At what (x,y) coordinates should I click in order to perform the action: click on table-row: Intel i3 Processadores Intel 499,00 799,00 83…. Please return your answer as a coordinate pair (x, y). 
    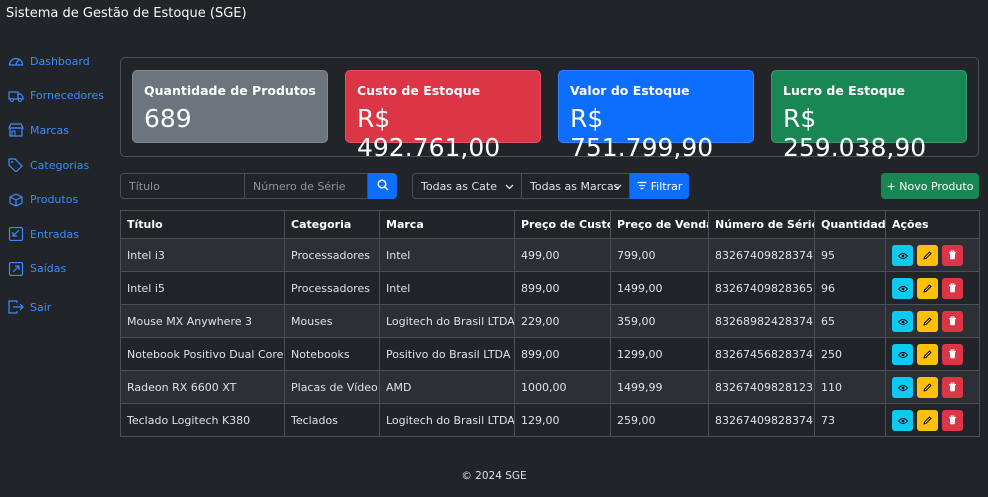
    Looking at the image, I should click on (550, 255).